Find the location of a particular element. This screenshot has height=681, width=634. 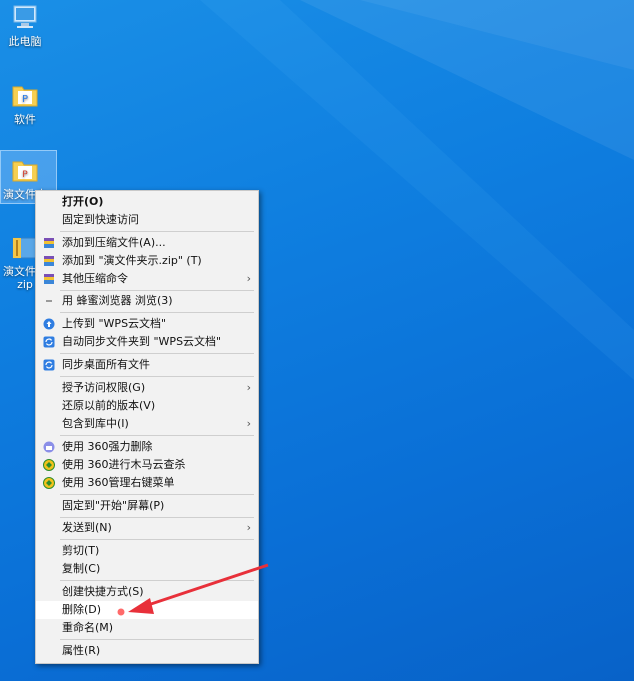

desktop-icon-software-folder: P 软件 is located at coordinates (25, 103).